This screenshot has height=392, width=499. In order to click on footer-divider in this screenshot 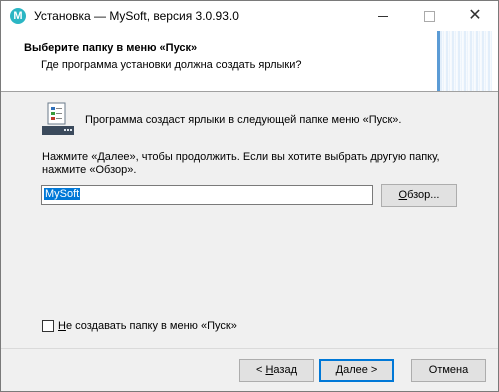, I will do `click(249, 348)`.